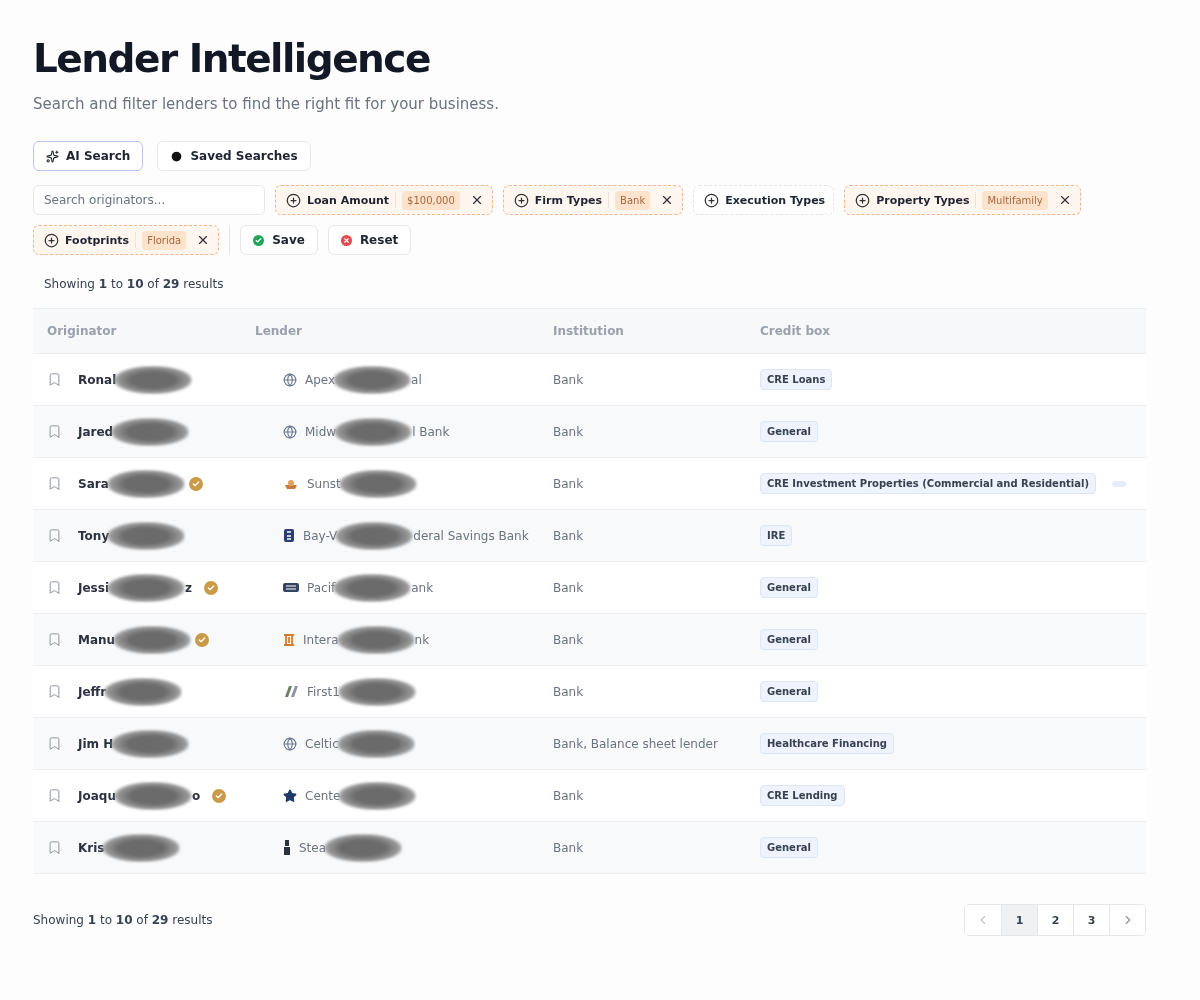 The width and height of the screenshot is (1200, 1000). I want to click on filter-value: Bank, so click(633, 200).